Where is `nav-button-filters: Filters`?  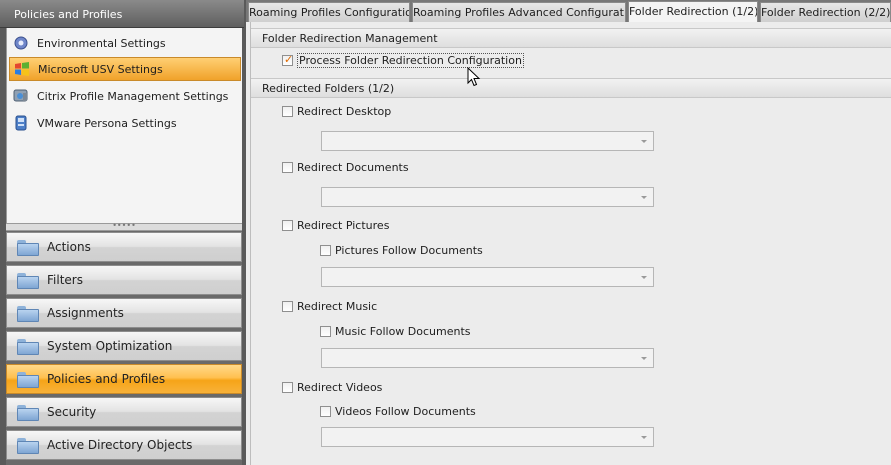 nav-button-filters: Filters is located at coordinates (124, 280).